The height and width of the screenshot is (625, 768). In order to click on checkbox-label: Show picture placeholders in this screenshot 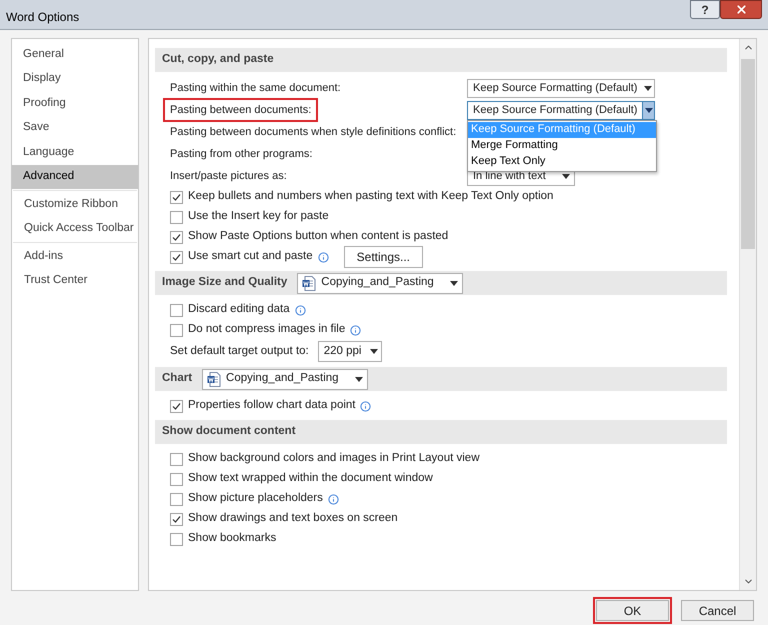, I will do `click(255, 498)`.